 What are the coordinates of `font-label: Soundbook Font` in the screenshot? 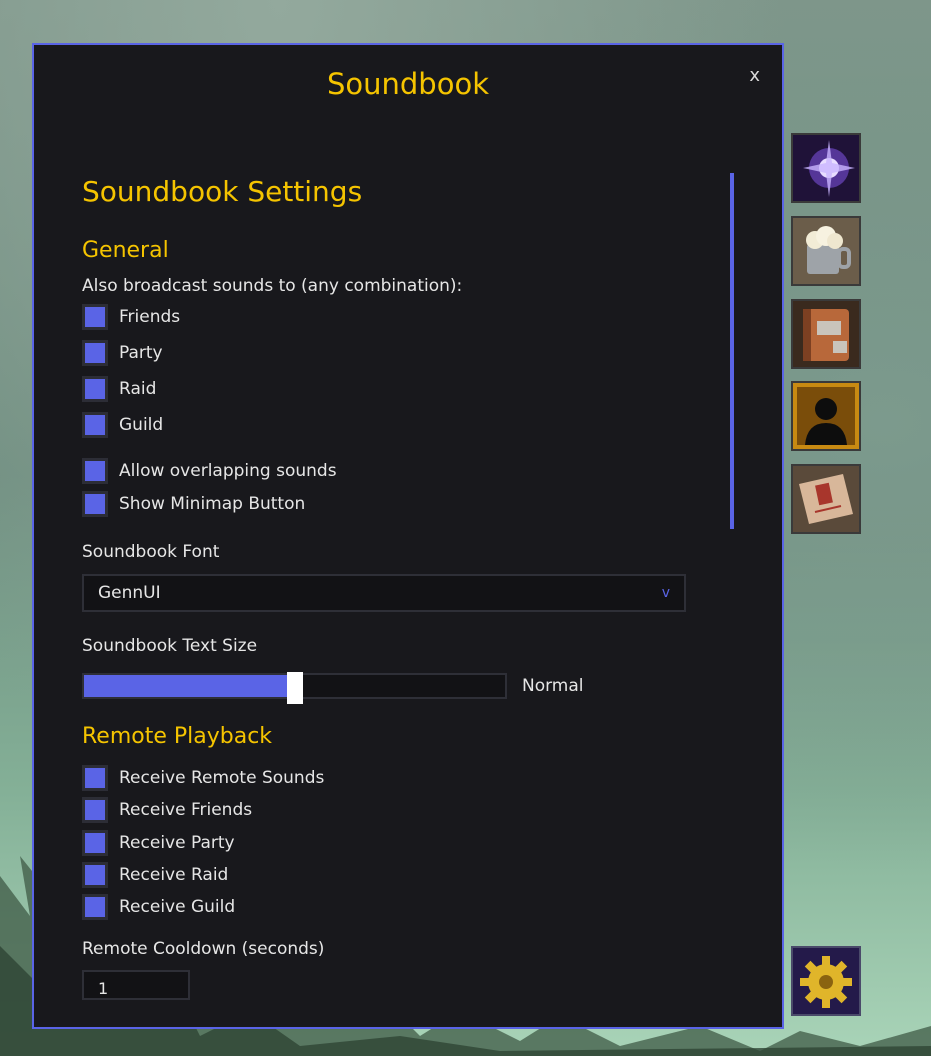 It's located at (151, 552).